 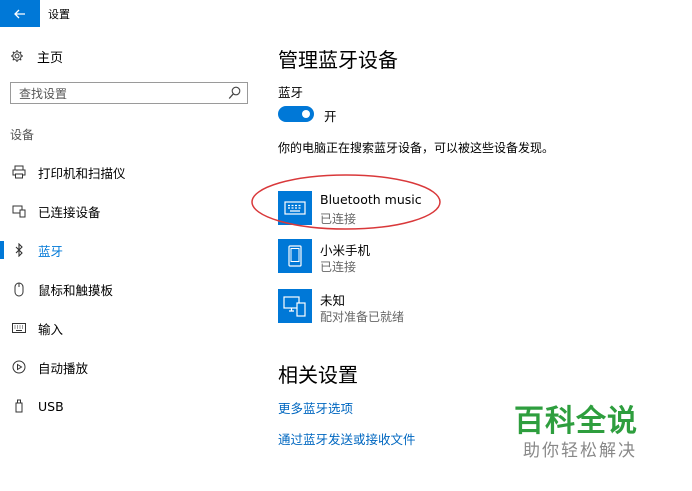 What do you see at coordinates (330, 116) in the screenshot?
I see `toggle-state-label: 开` at bounding box center [330, 116].